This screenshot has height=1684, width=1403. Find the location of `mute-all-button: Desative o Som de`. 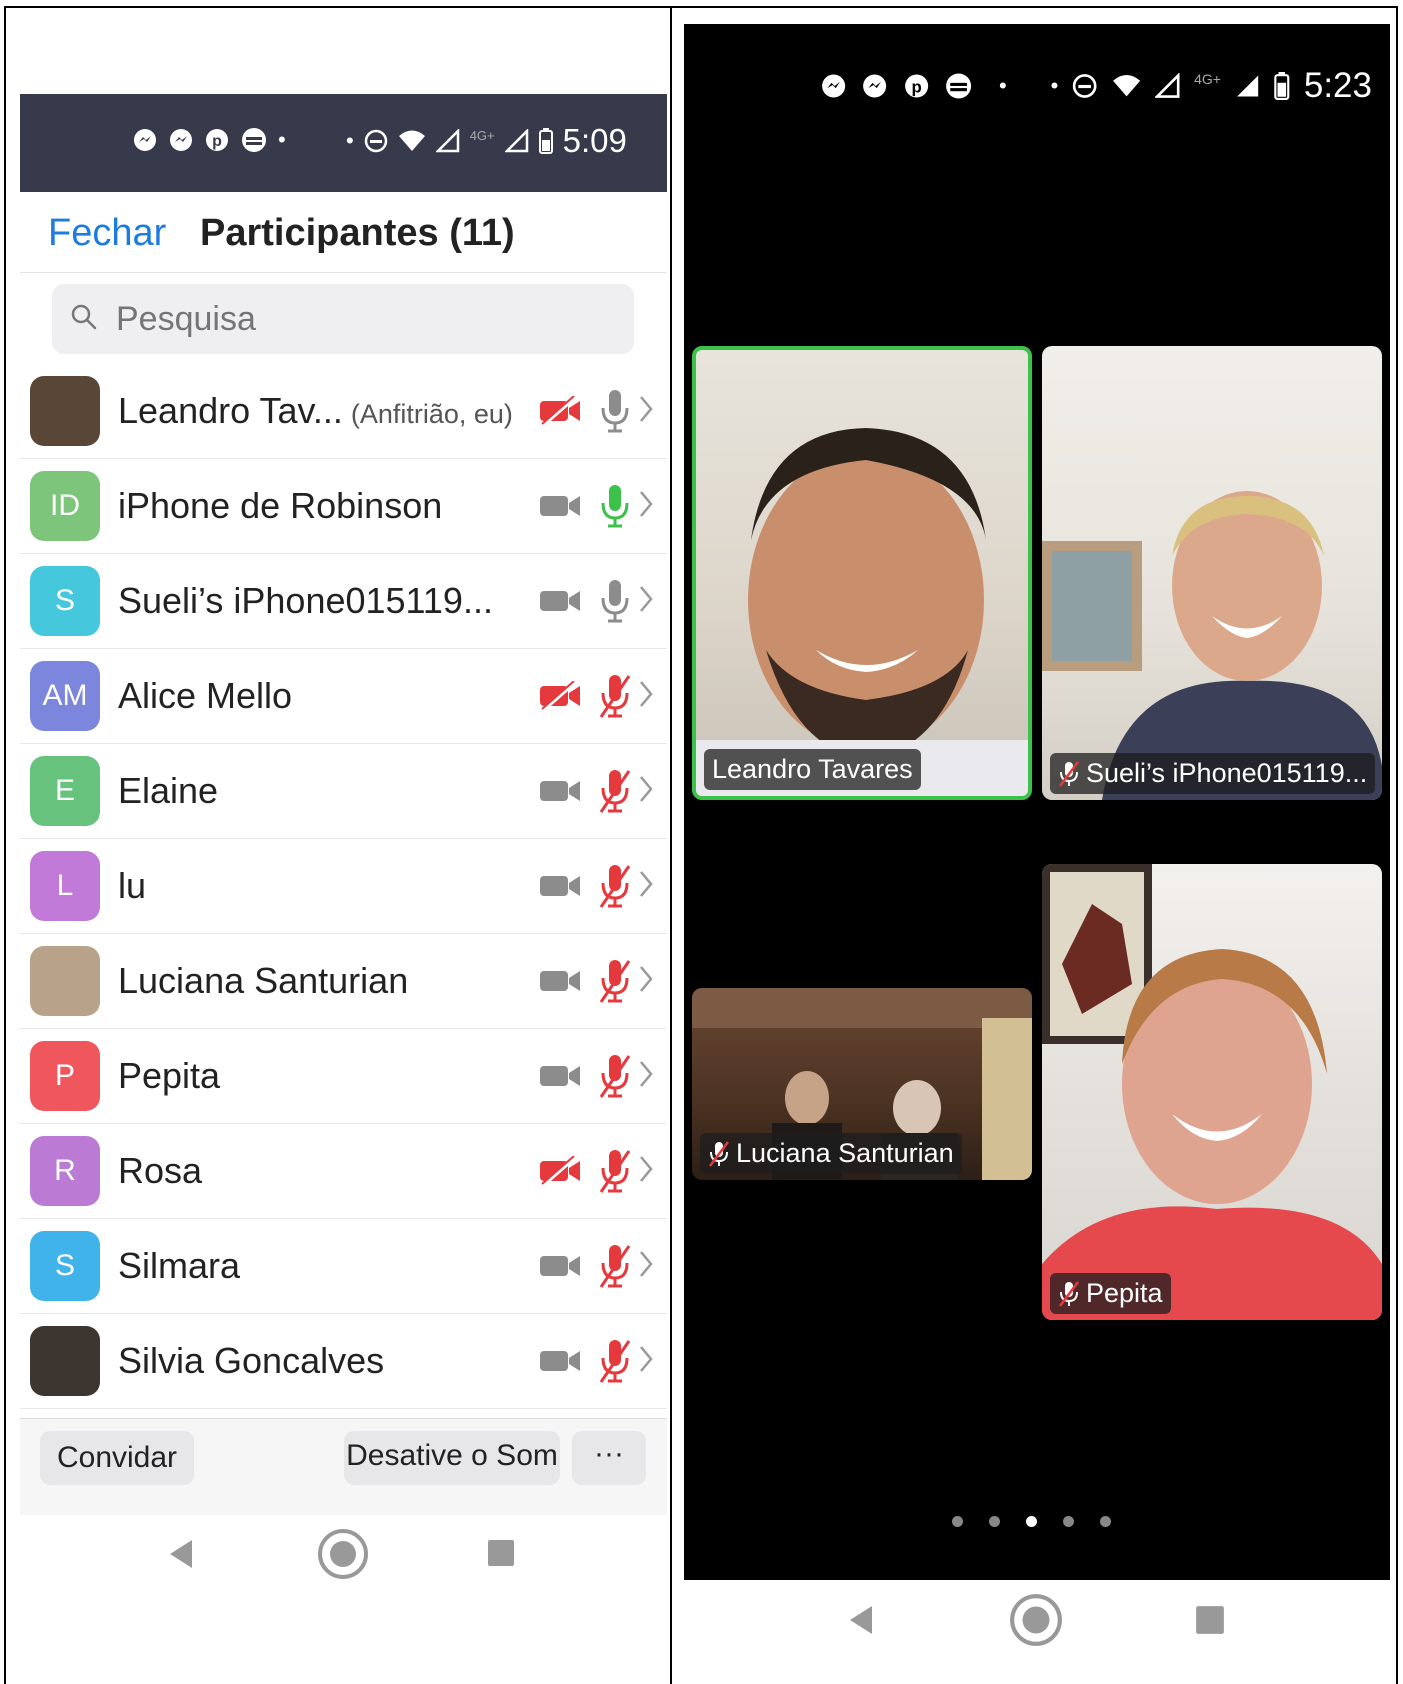

mute-all-button: Desative o Som de is located at coordinates (452, 1458).